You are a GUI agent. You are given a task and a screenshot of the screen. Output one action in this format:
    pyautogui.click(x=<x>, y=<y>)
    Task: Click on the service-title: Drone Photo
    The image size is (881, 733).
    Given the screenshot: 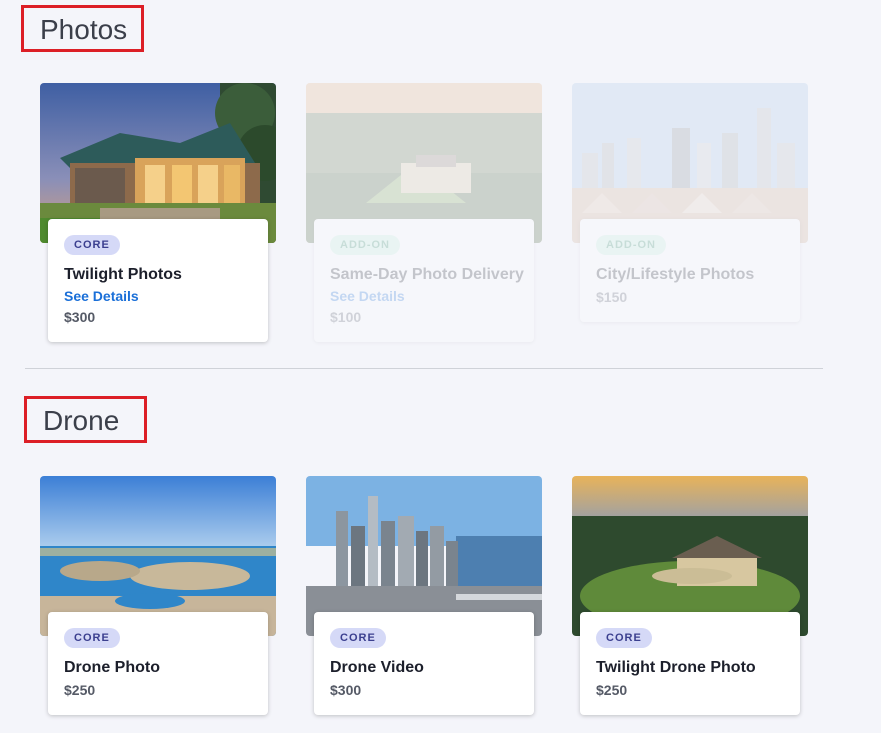 What is the action you would take?
    pyautogui.click(x=112, y=667)
    